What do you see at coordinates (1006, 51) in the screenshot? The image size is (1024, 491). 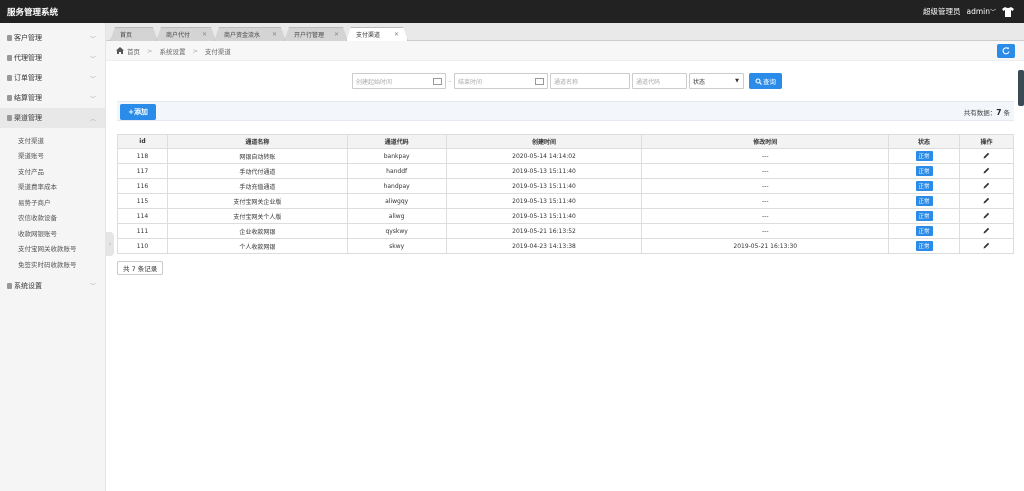 I see `refresh-button` at bounding box center [1006, 51].